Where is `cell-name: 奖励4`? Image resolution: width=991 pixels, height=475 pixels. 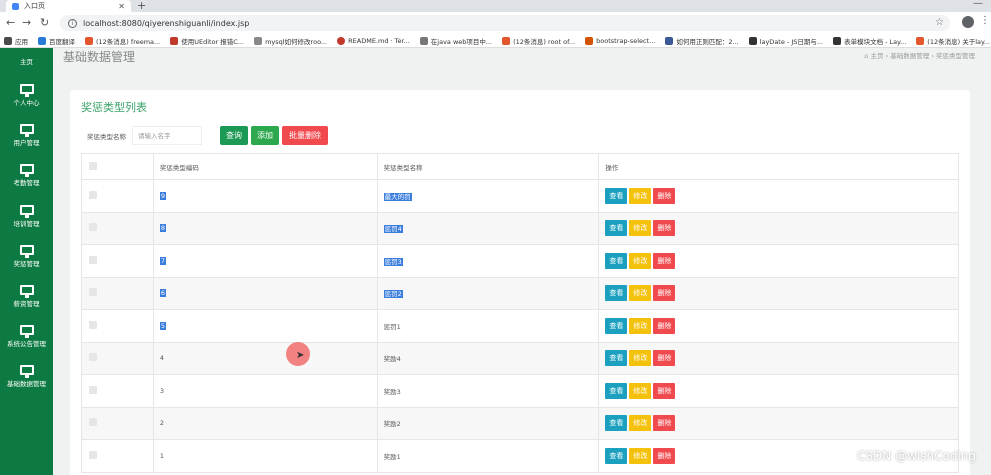 cell-name: 奖励4 is located at coordinates (392, 359).